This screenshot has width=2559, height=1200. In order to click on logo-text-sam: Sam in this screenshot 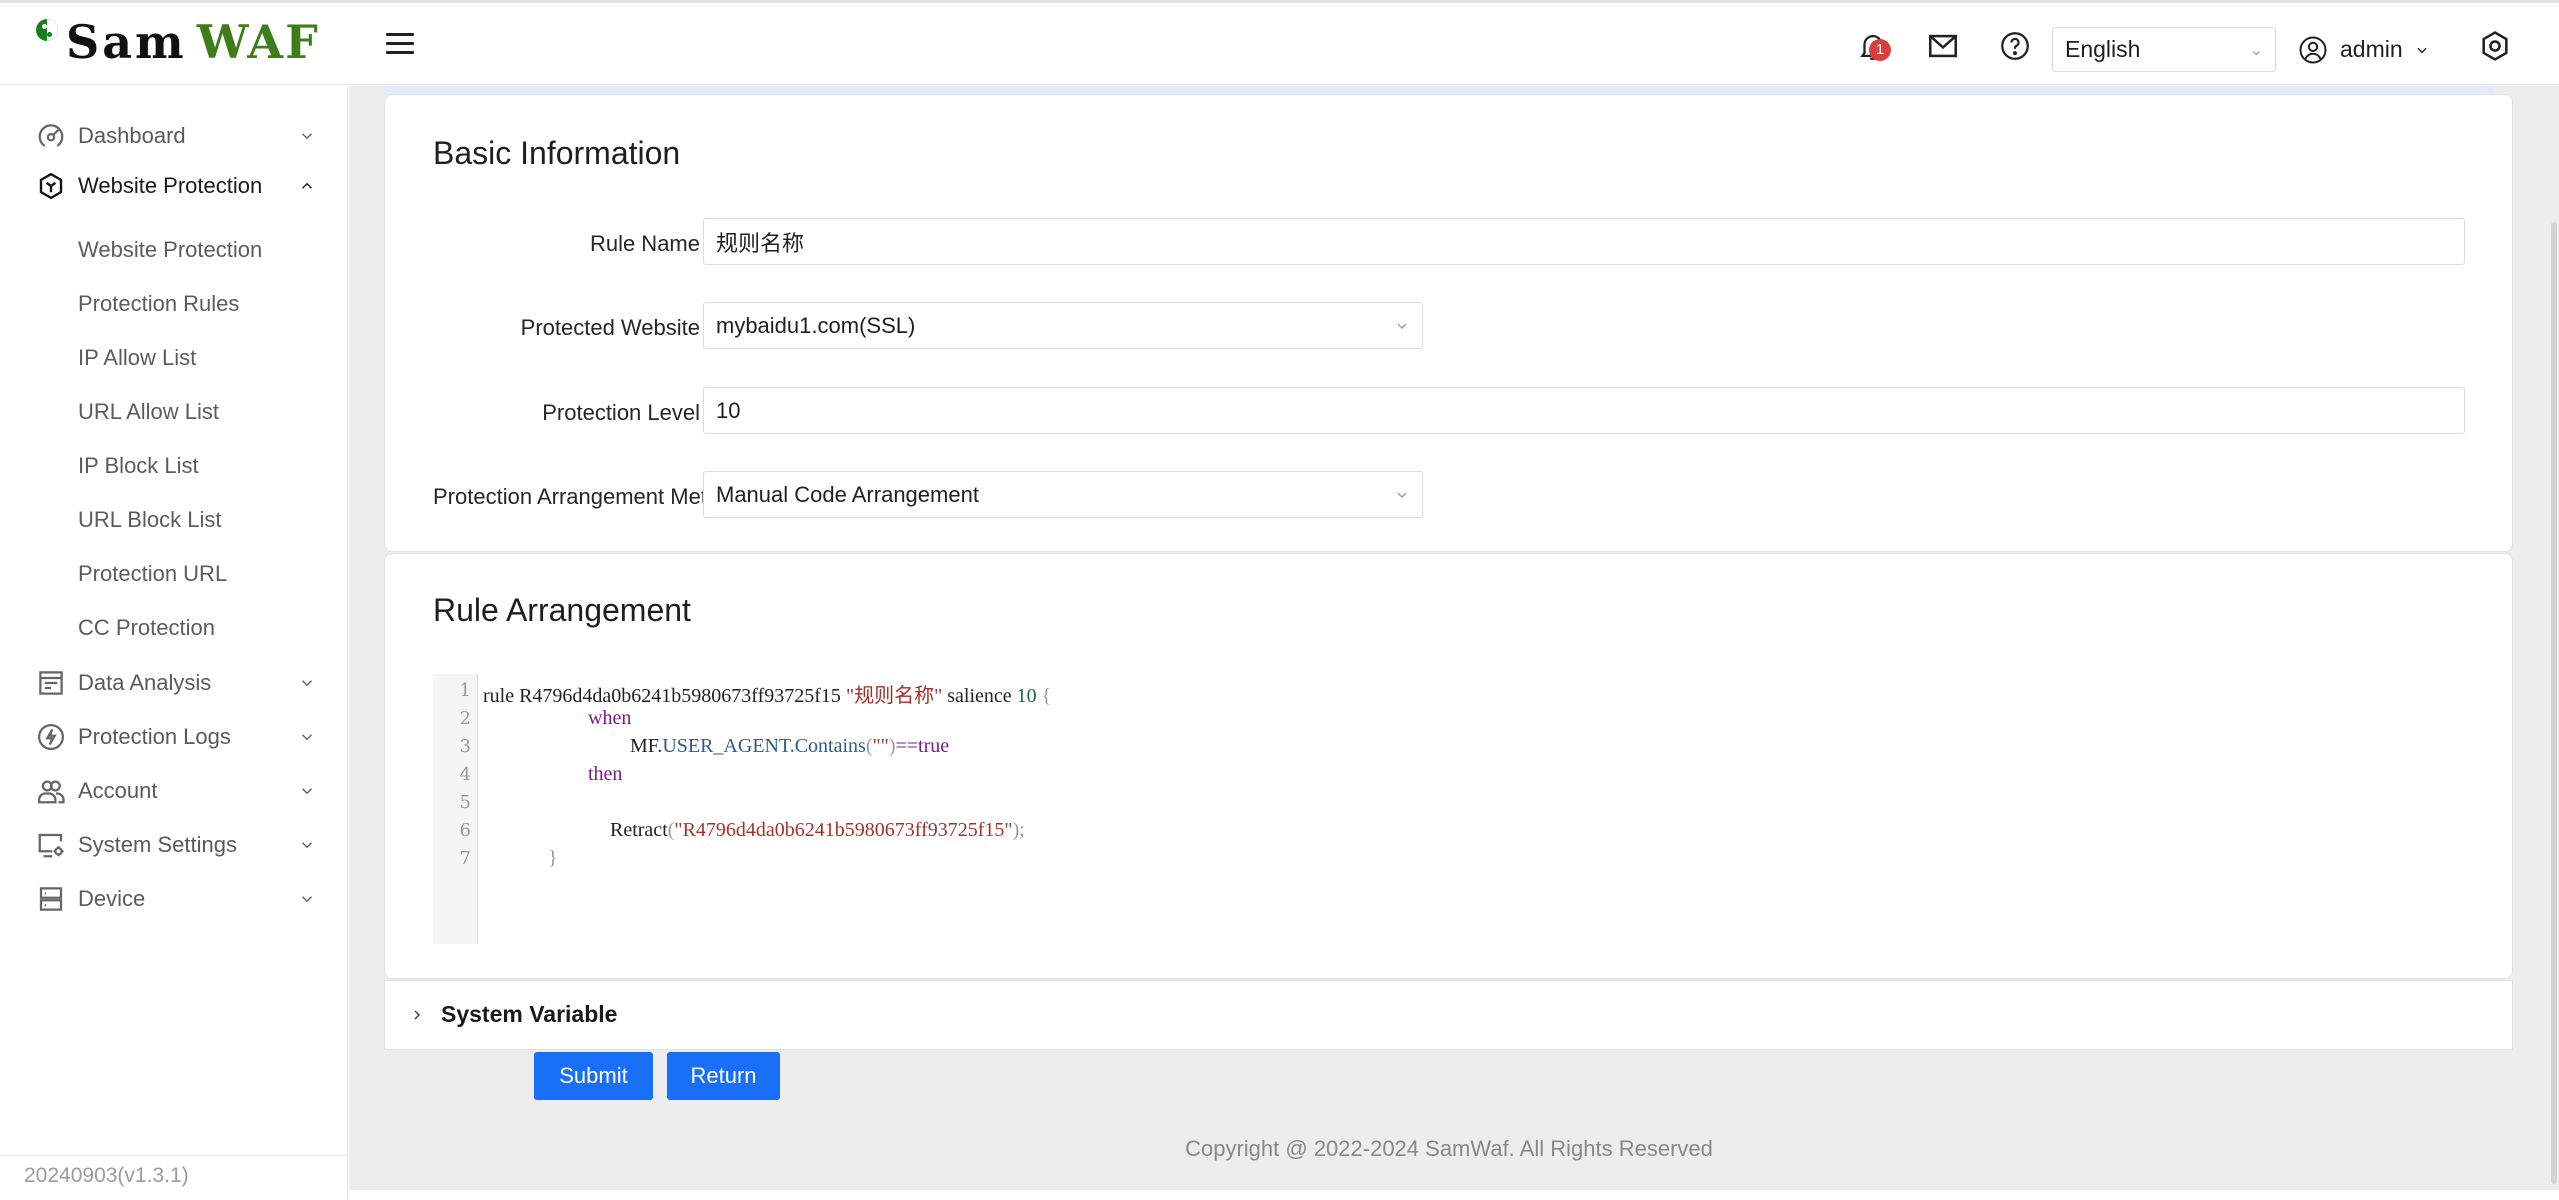, I will do `click(126, 42)`.